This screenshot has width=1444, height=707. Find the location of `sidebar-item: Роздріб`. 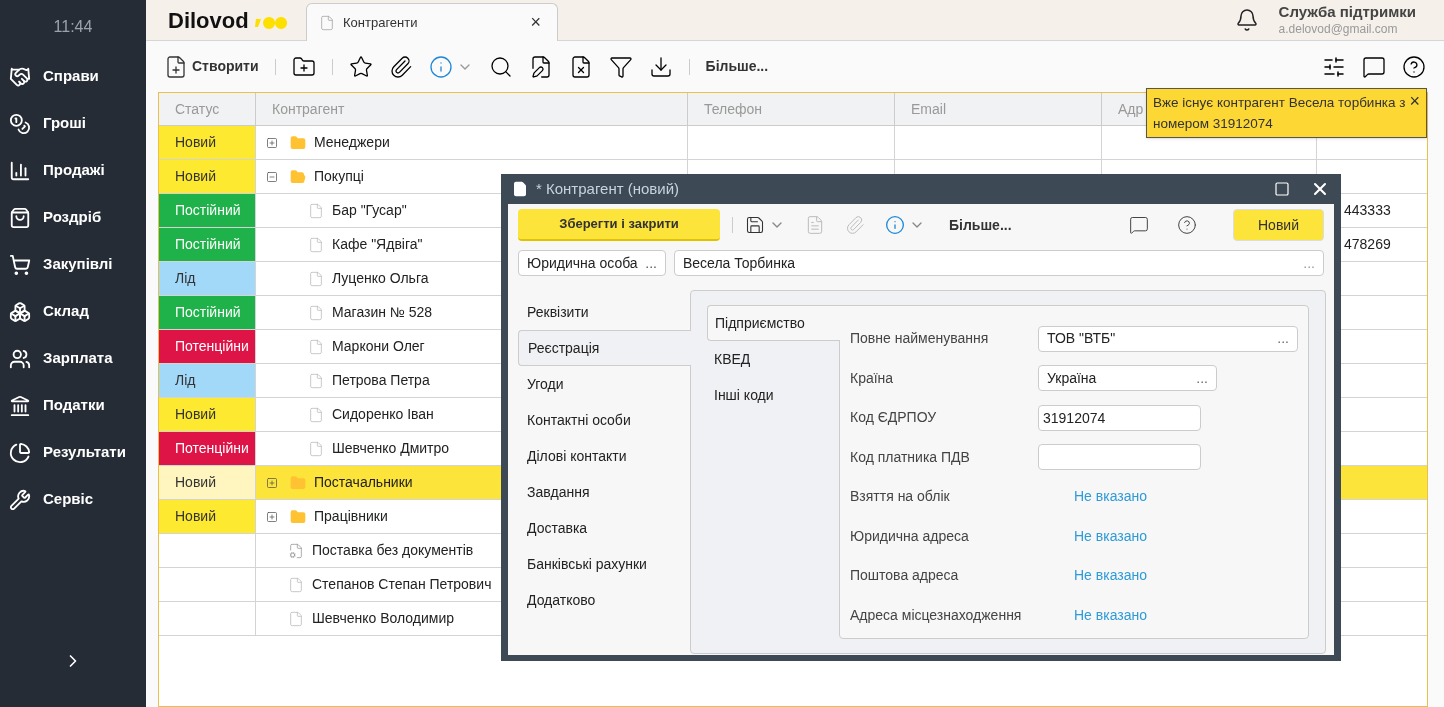

sidebar-item: Роздріб is located at coordinates (73, 217).